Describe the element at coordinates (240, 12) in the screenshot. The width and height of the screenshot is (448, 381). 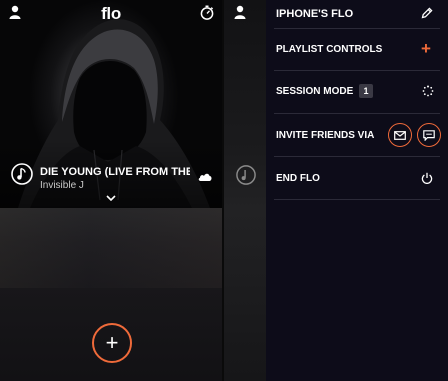
I see `user-icon` at that location.